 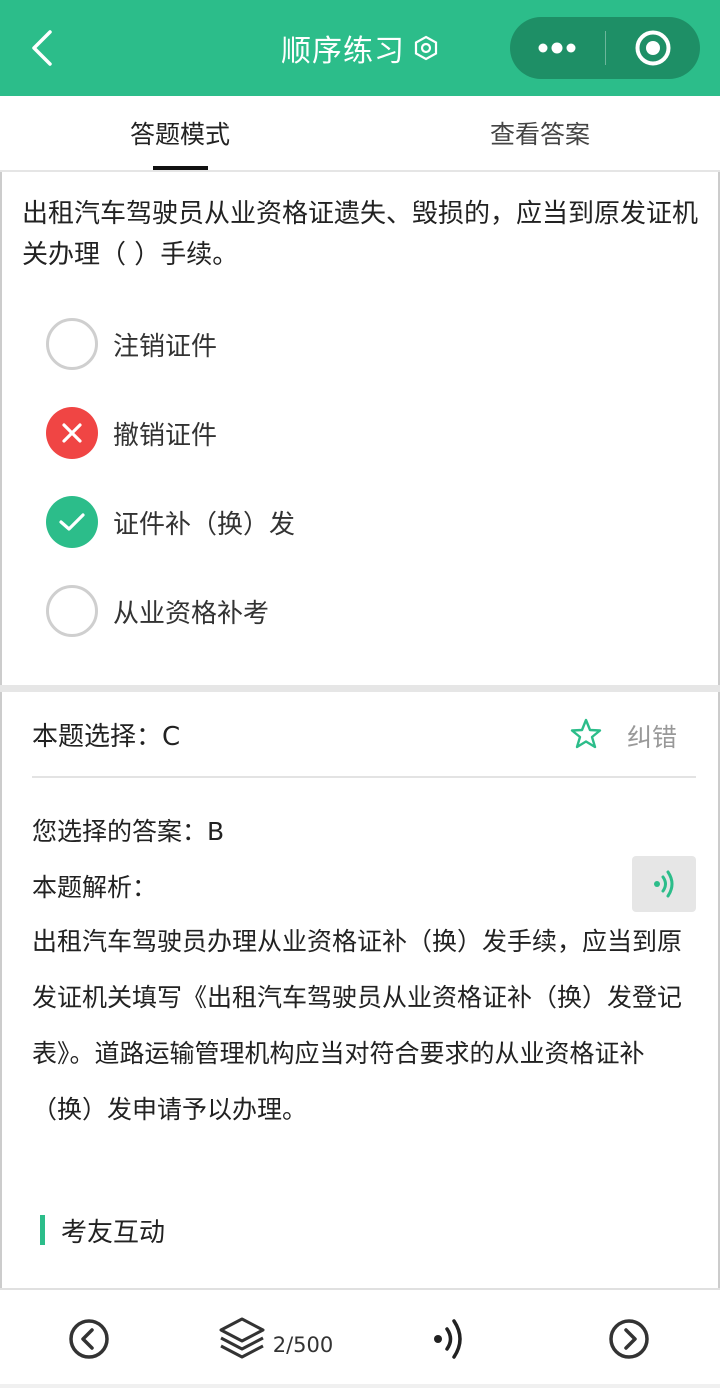 What do you see at coordinates (128, 831) in the screenshot?
I see `your-answer-text: 您选择的答案：B` at bounding box center [128, 831].